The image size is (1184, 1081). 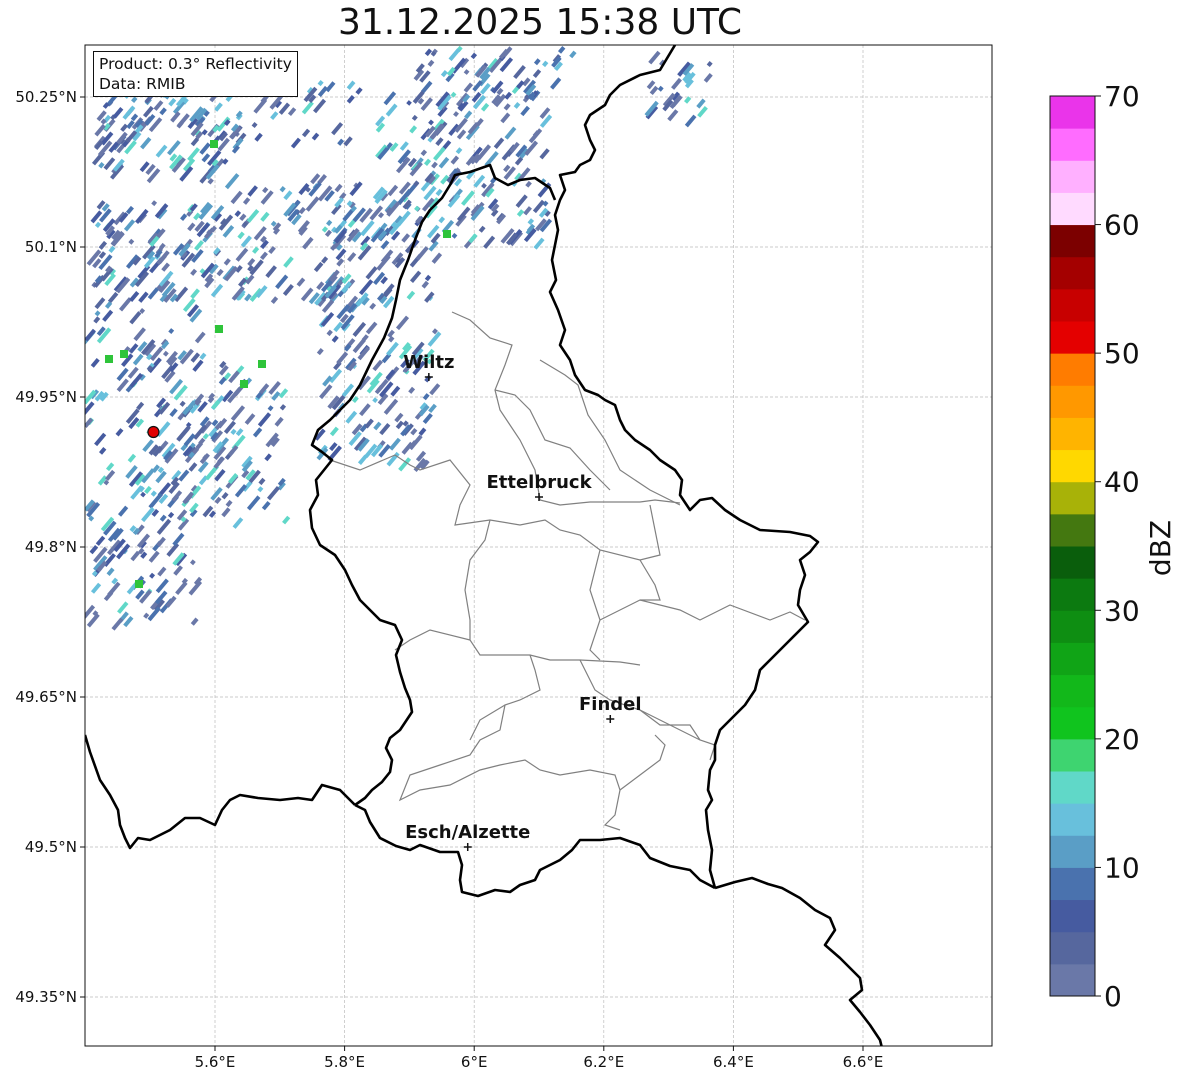 I want to click on city-label: Findel, so click(x=610, y=704).